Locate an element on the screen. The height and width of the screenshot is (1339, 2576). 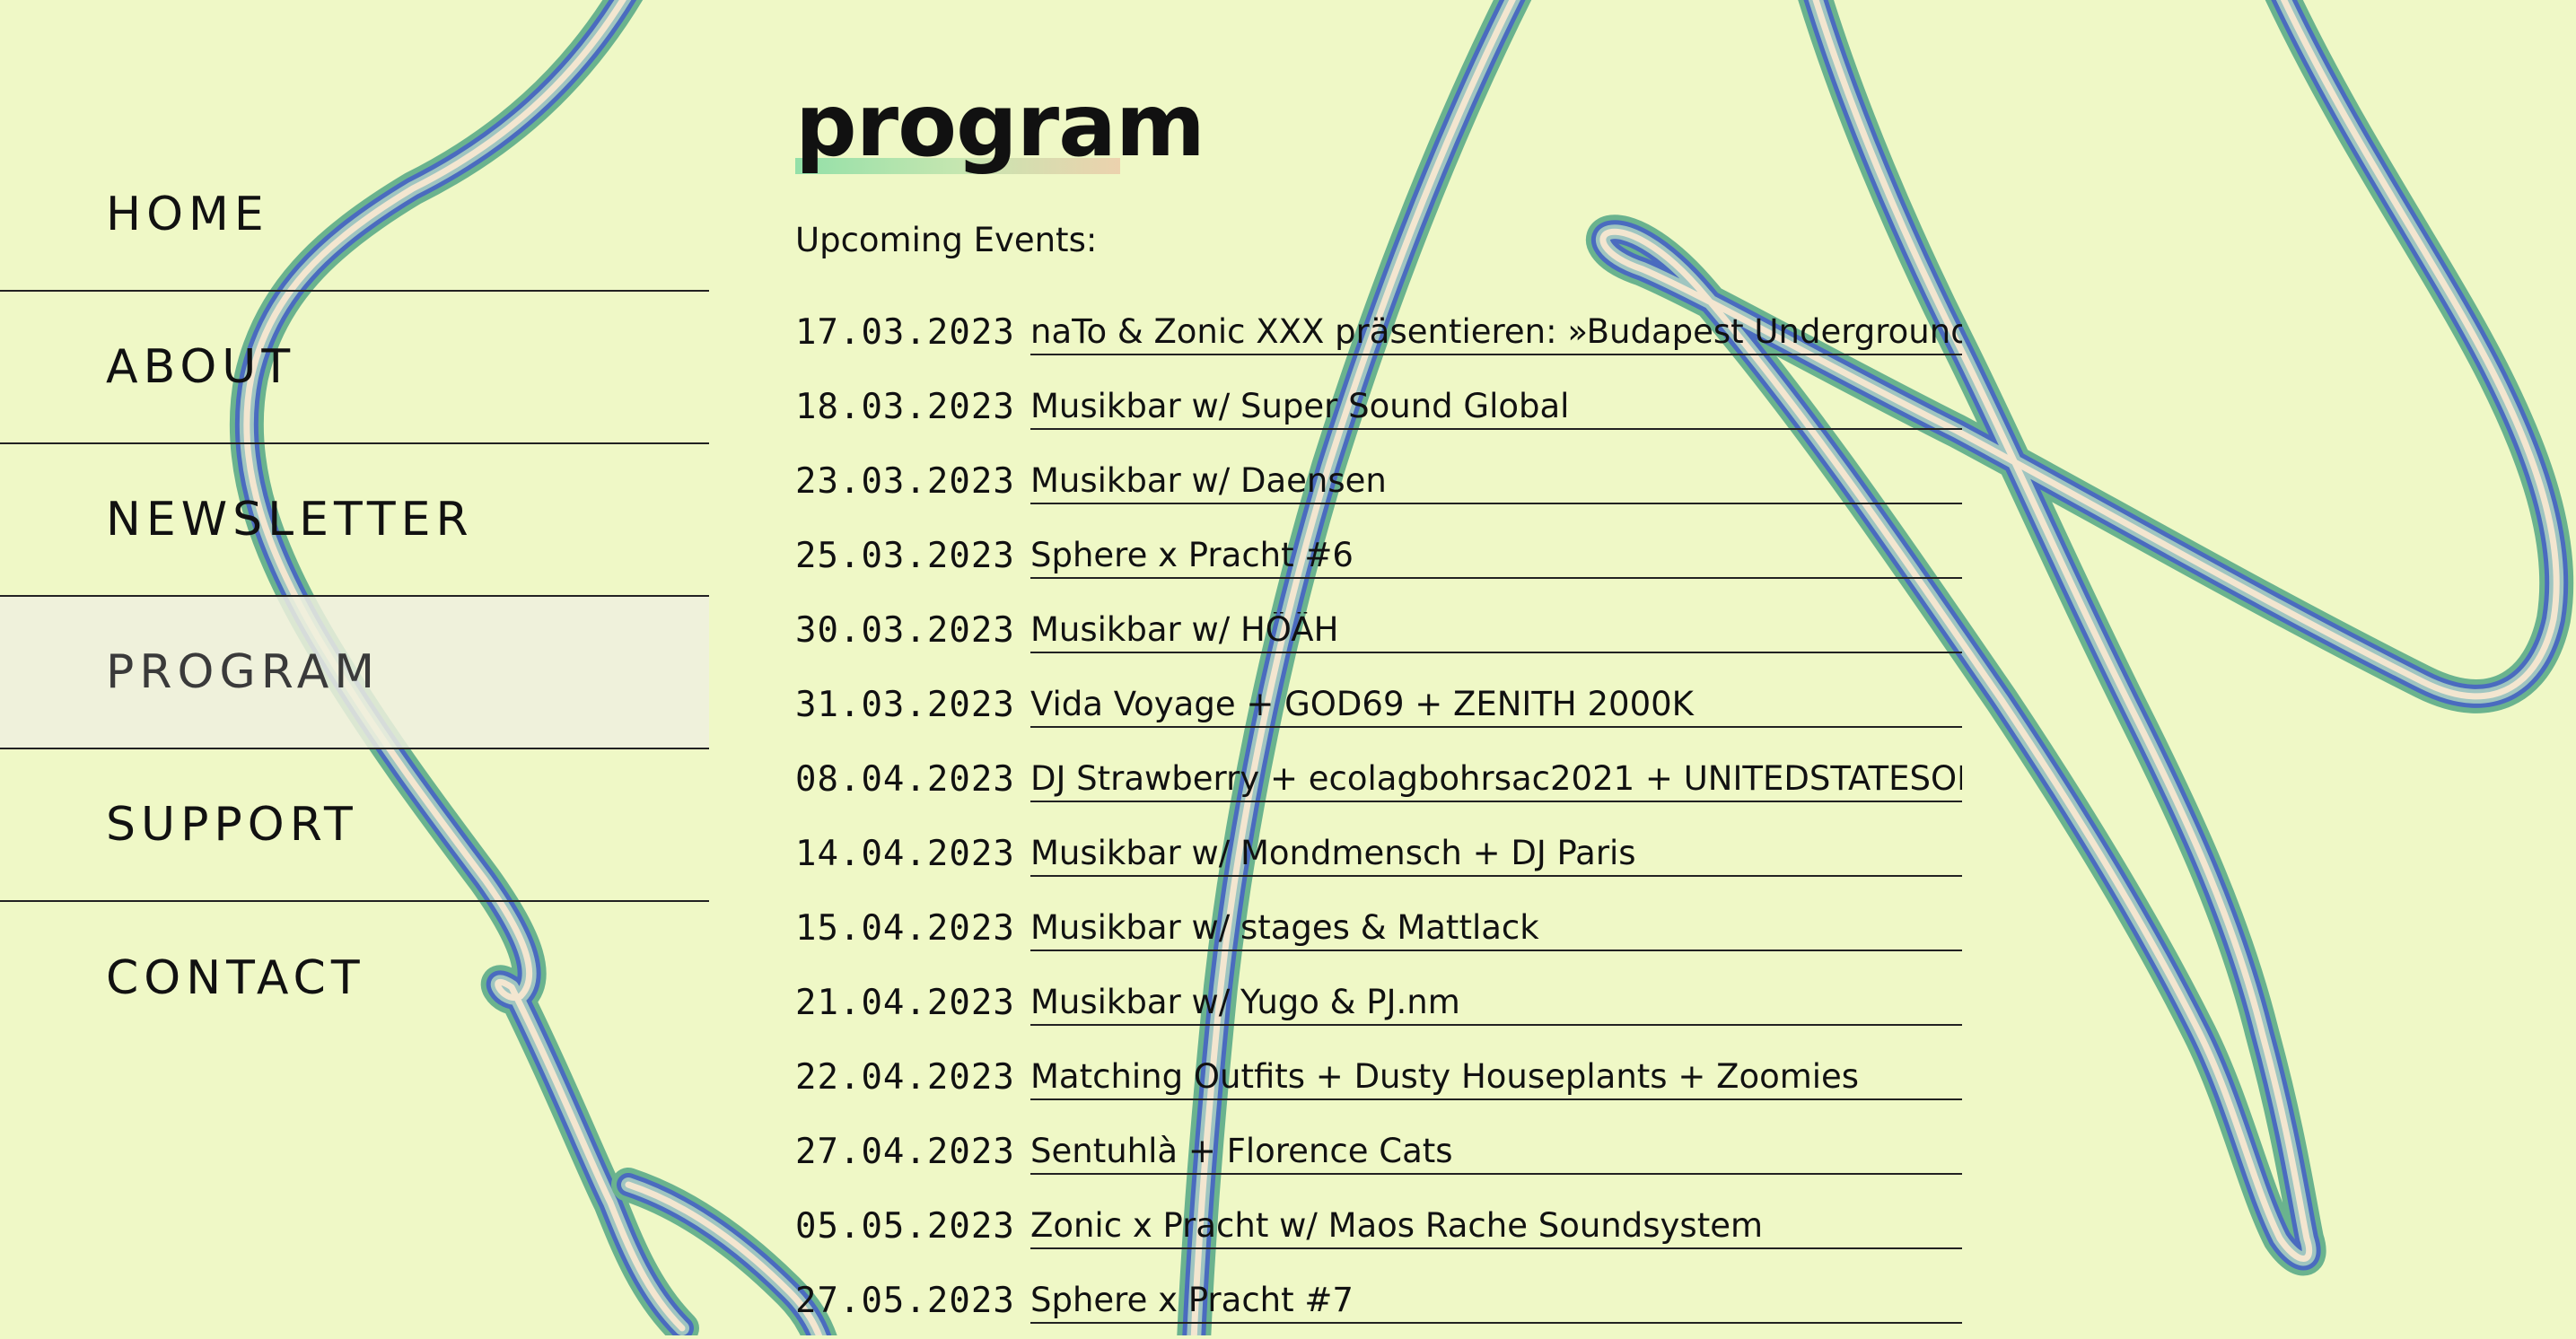
event-row: 27.05.2023 Sphere x Pracht #7 is located at coordinates (1378, 1302).